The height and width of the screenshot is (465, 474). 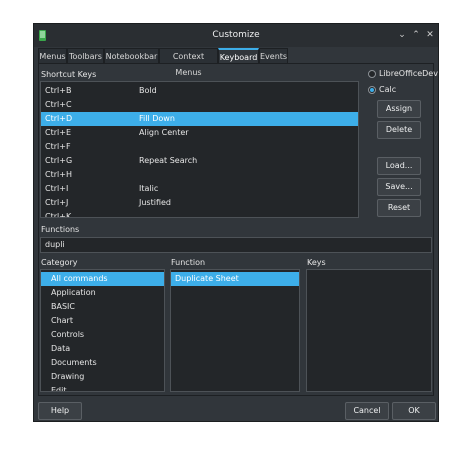 What do you see at coordinates (199, 175) in the screenshot?
I see `shortcut-row: Ctrl+H` at bounding box center [199, 175].